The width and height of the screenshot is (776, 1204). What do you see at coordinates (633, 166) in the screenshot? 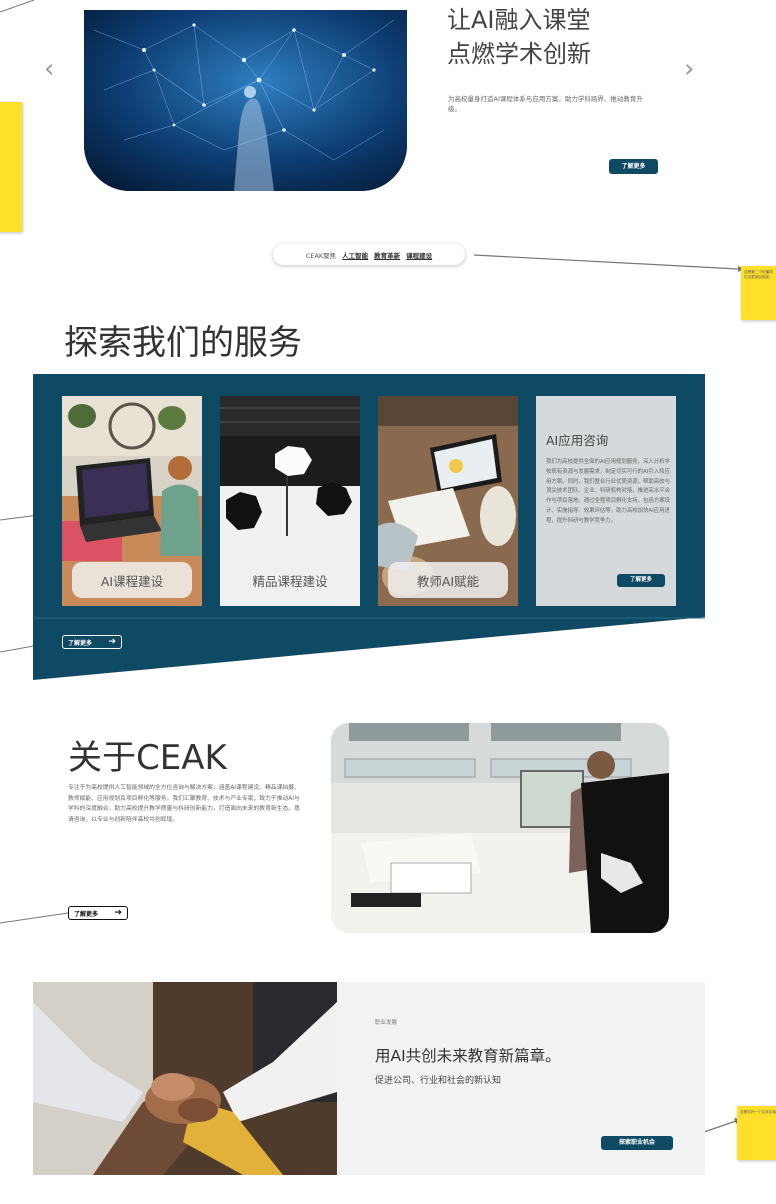
I see `hero-learn-more-button: 了解更多` at bounding box center [633, 166].